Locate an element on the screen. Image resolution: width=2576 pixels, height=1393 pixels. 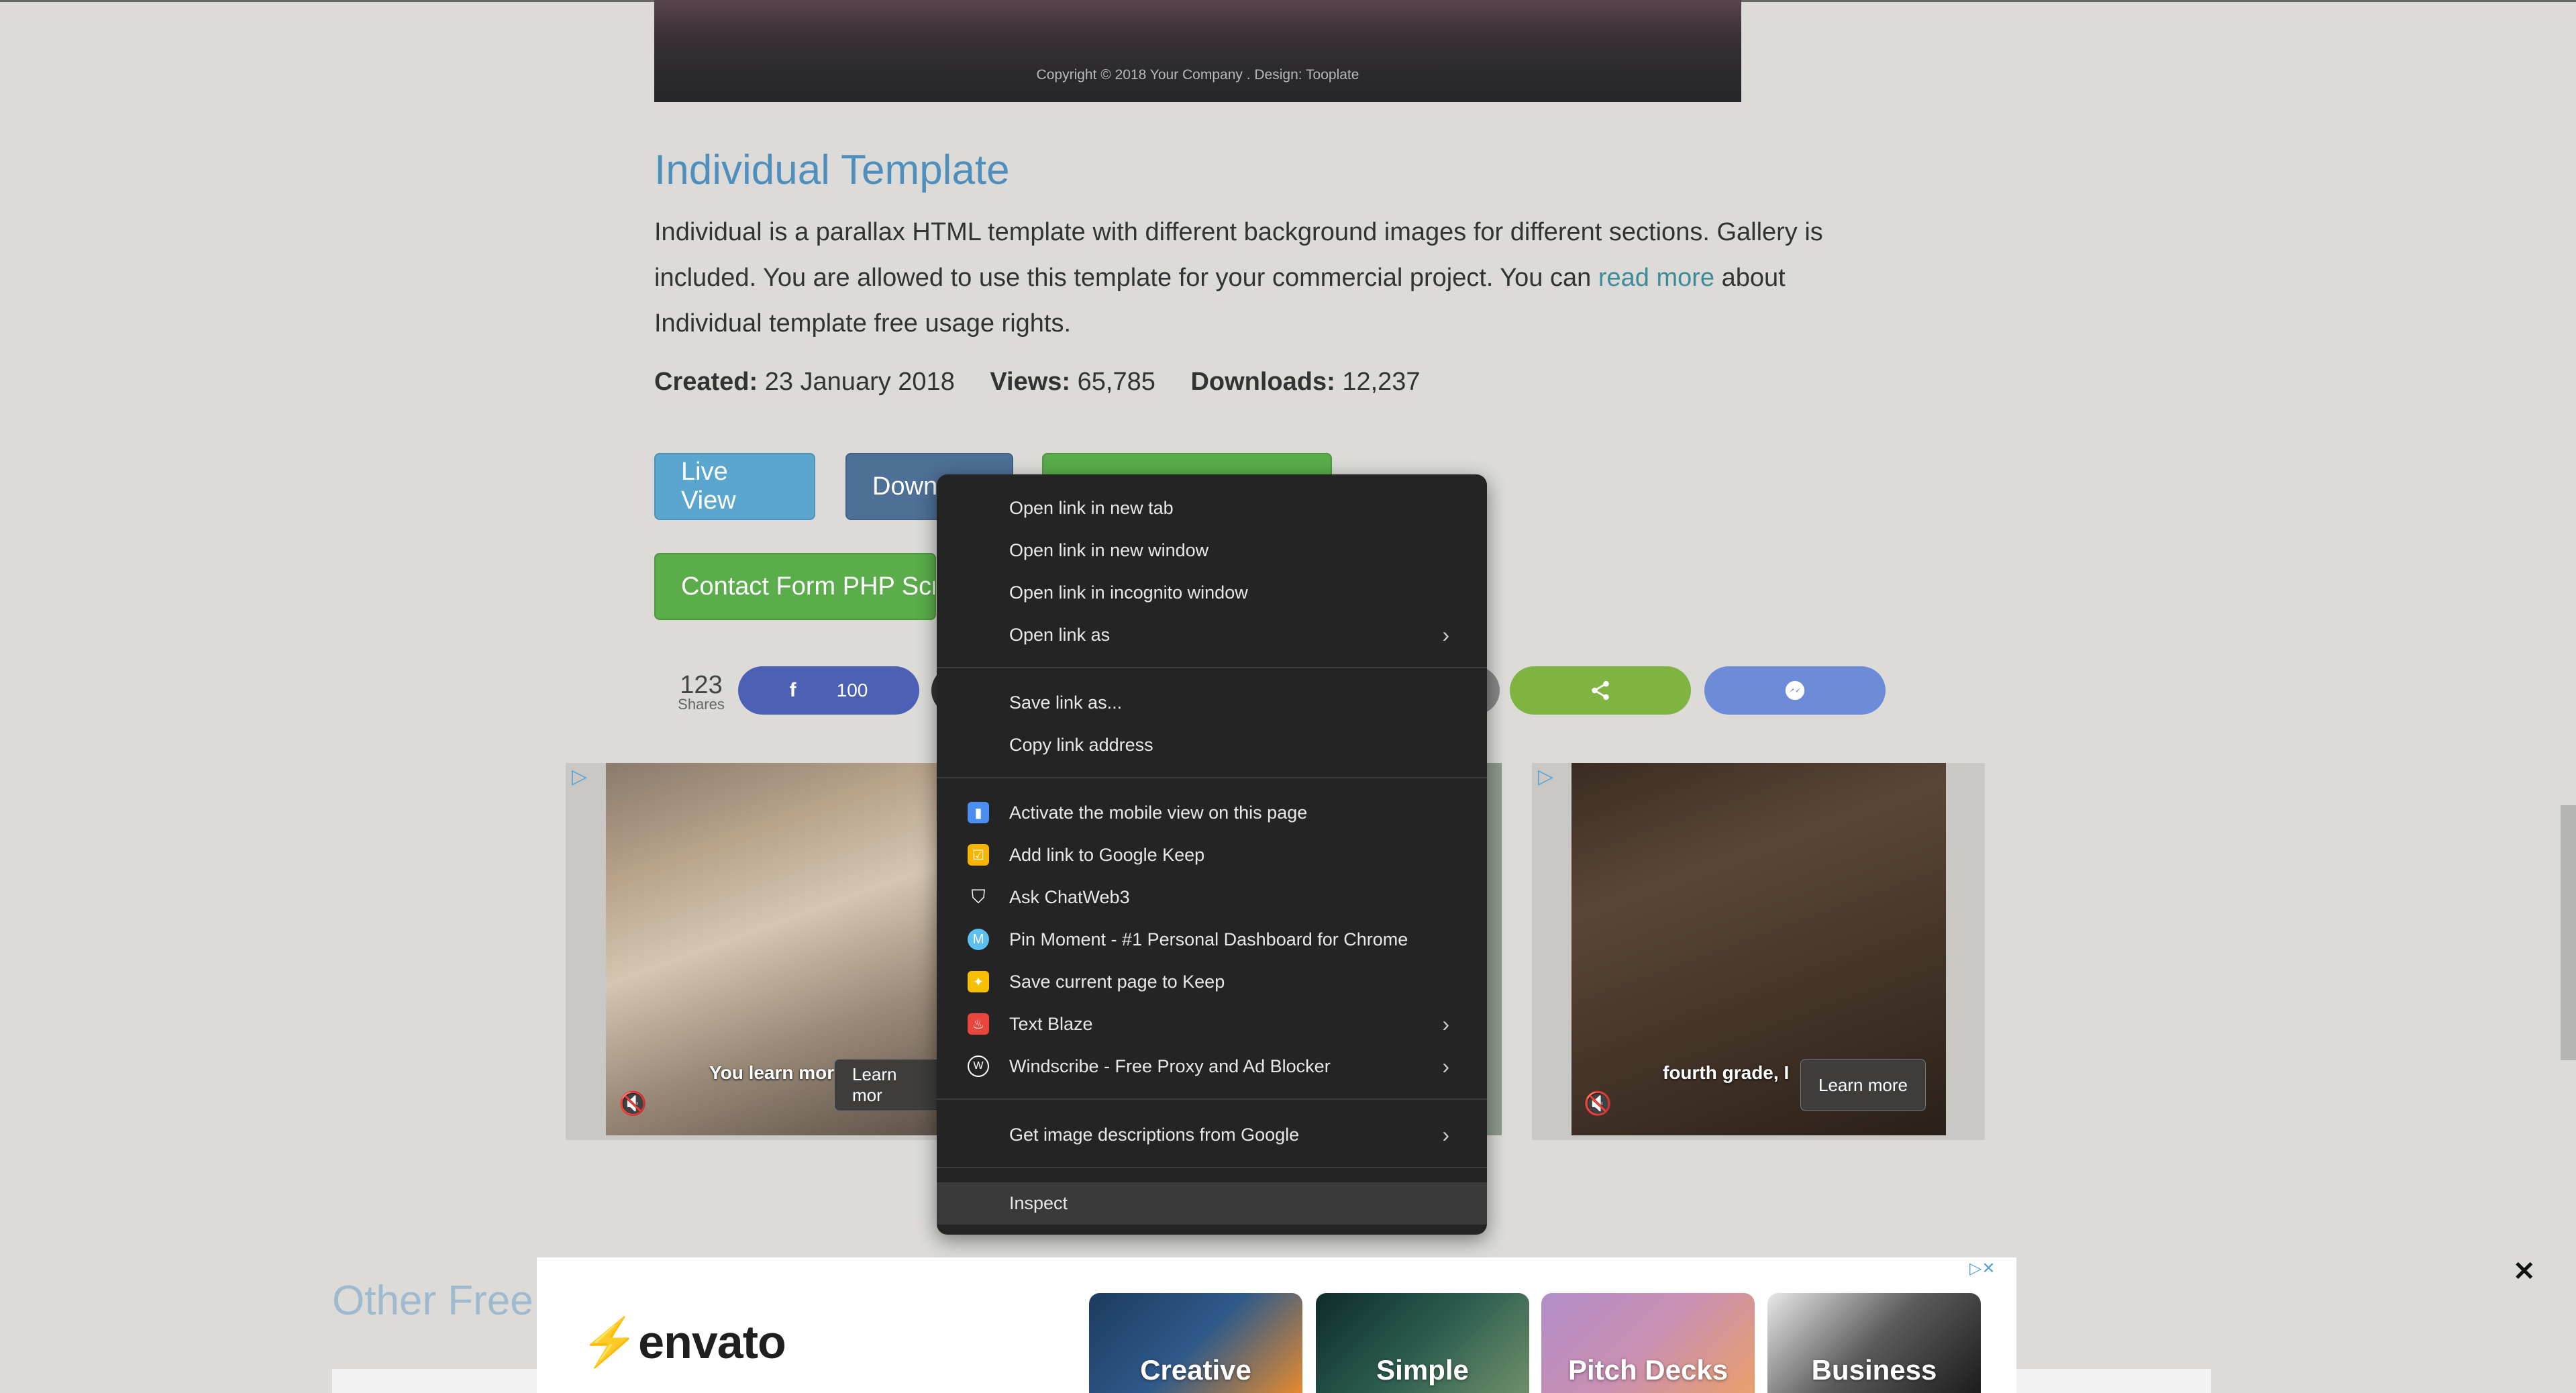
created-label: Created: is located at coordinates (706, 382).